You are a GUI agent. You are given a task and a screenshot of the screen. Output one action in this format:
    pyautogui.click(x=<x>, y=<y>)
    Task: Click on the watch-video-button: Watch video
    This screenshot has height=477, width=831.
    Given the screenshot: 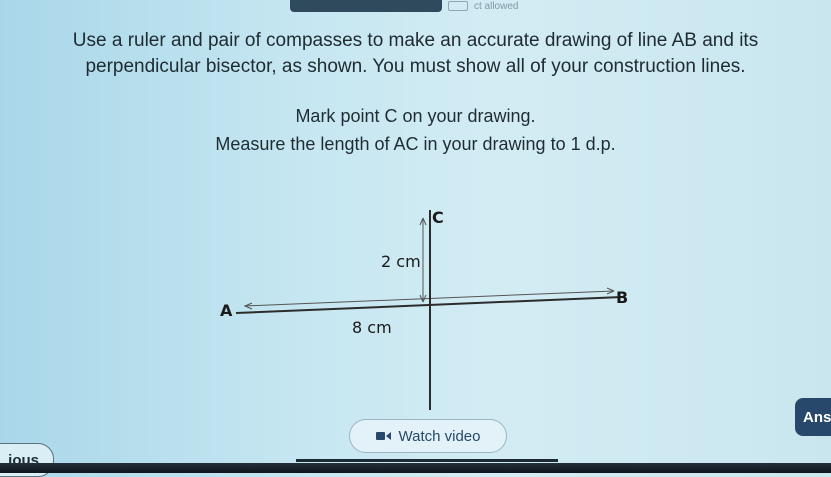 What is the action you would take?
    pyautogui.click(x=428, y=436)
    